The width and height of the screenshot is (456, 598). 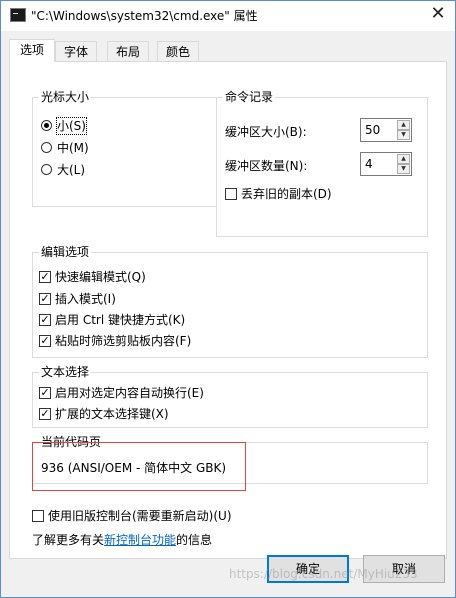 What do you see at coordinates (266, 132) in the screenshot?
I see `buffer-size-label: 缓冲区大小(B):` at bounding box center [266, 132].